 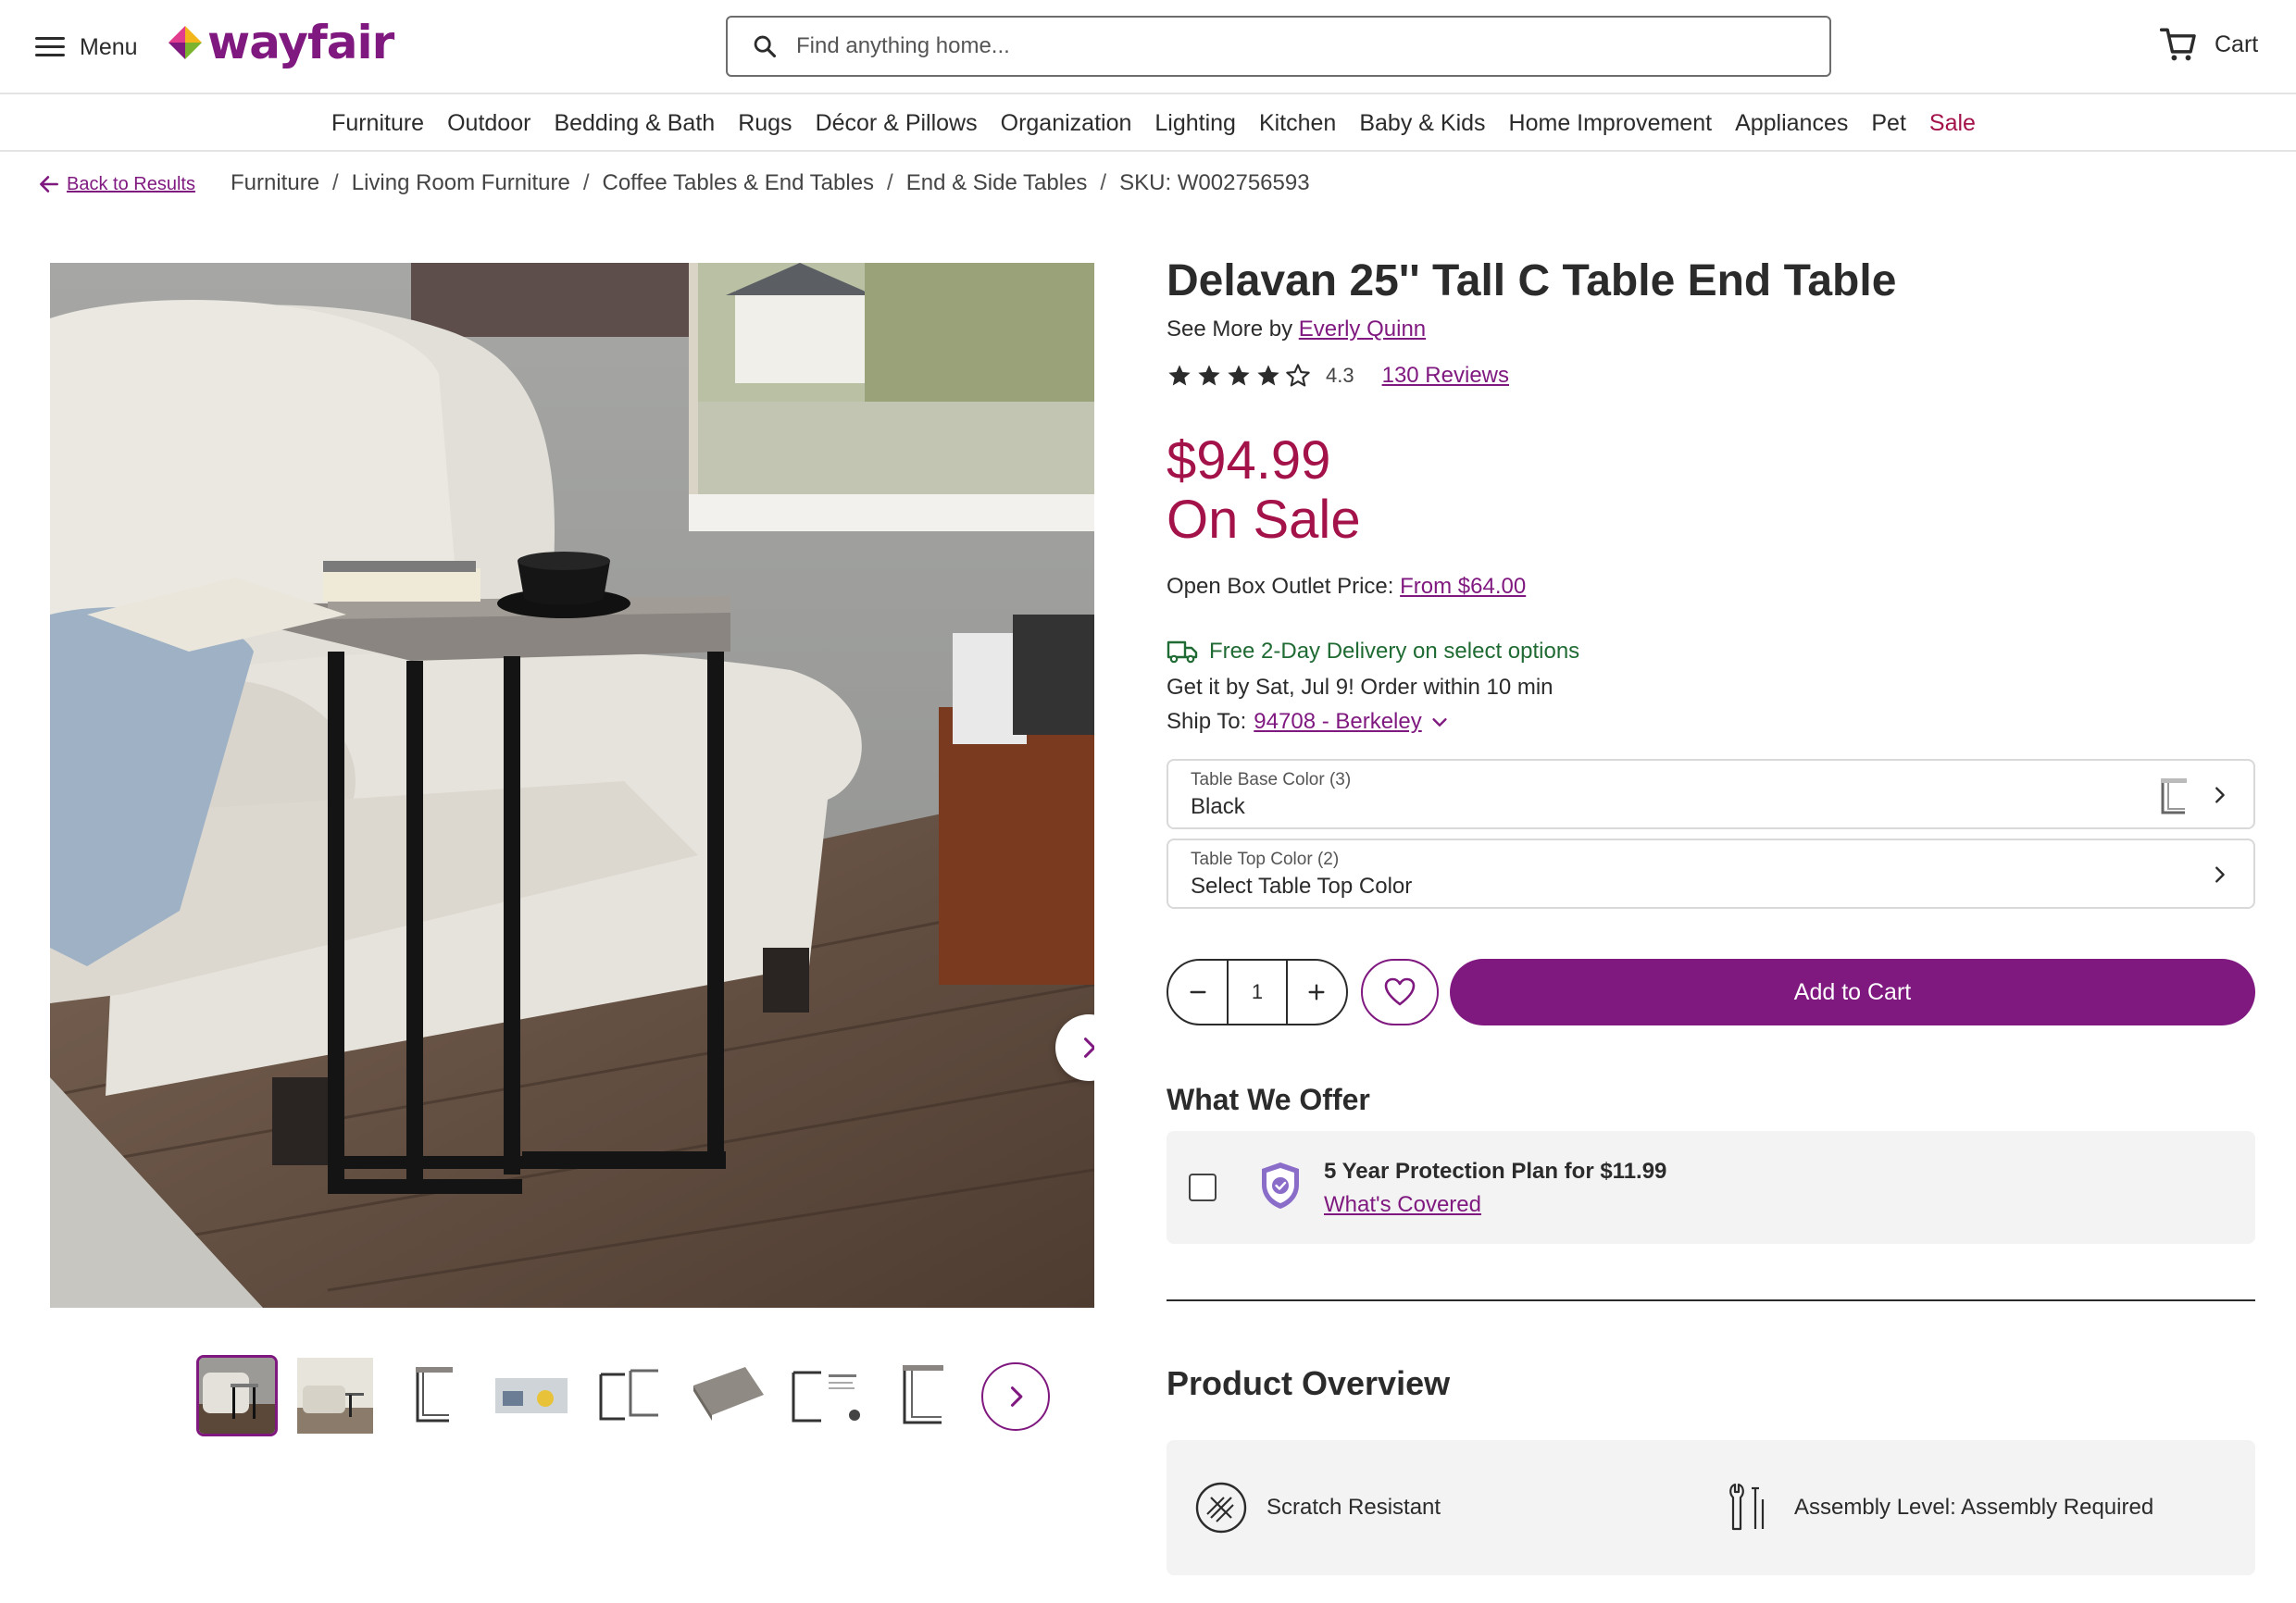 I want to click on wrench-icon, so click(x=1747, y=1507).